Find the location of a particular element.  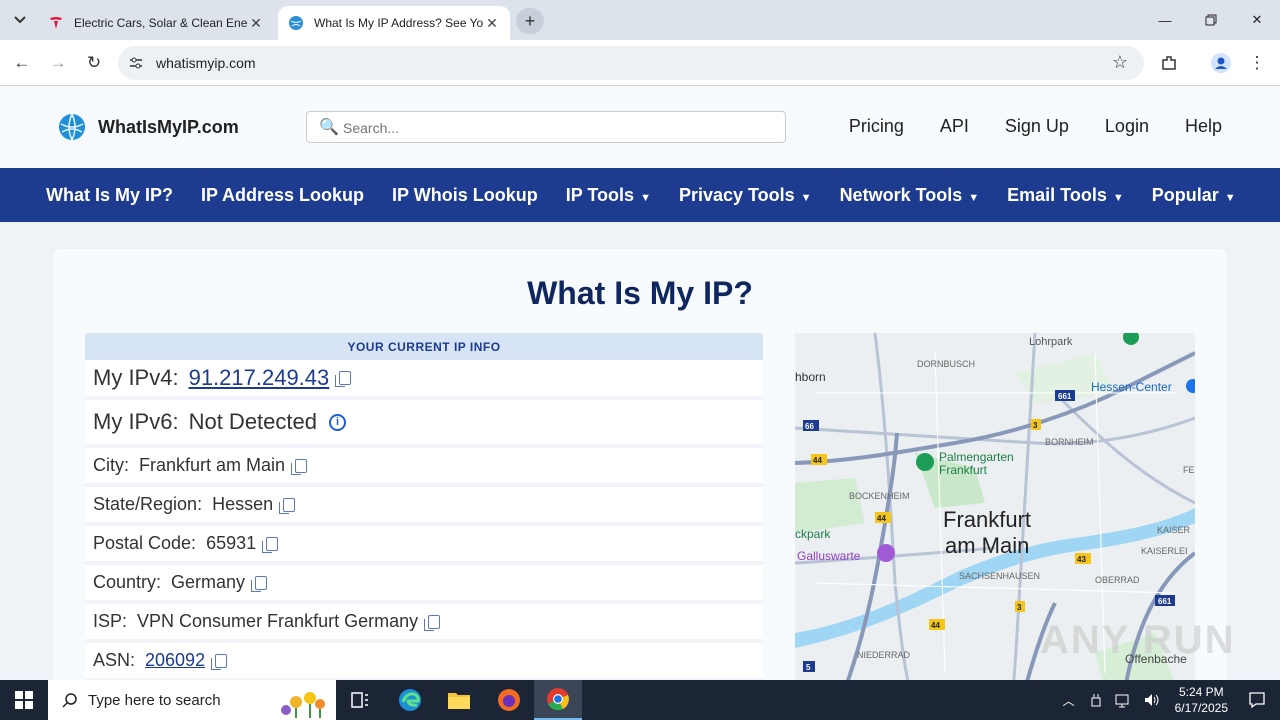

nav-label: IP Tools is located at coordinates (600, 194).